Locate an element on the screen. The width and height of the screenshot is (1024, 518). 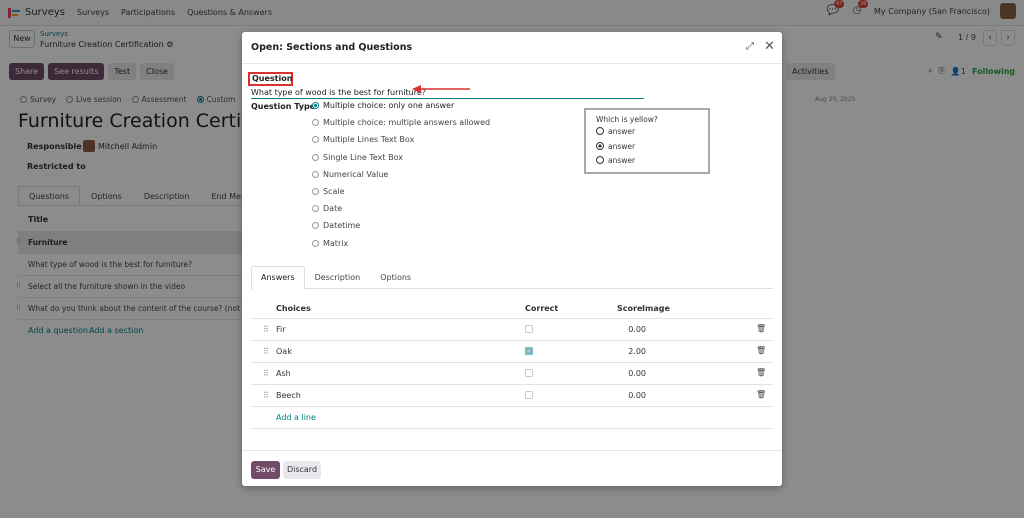
question-type-option: Numerical Value is located at coordinates (401, 178).